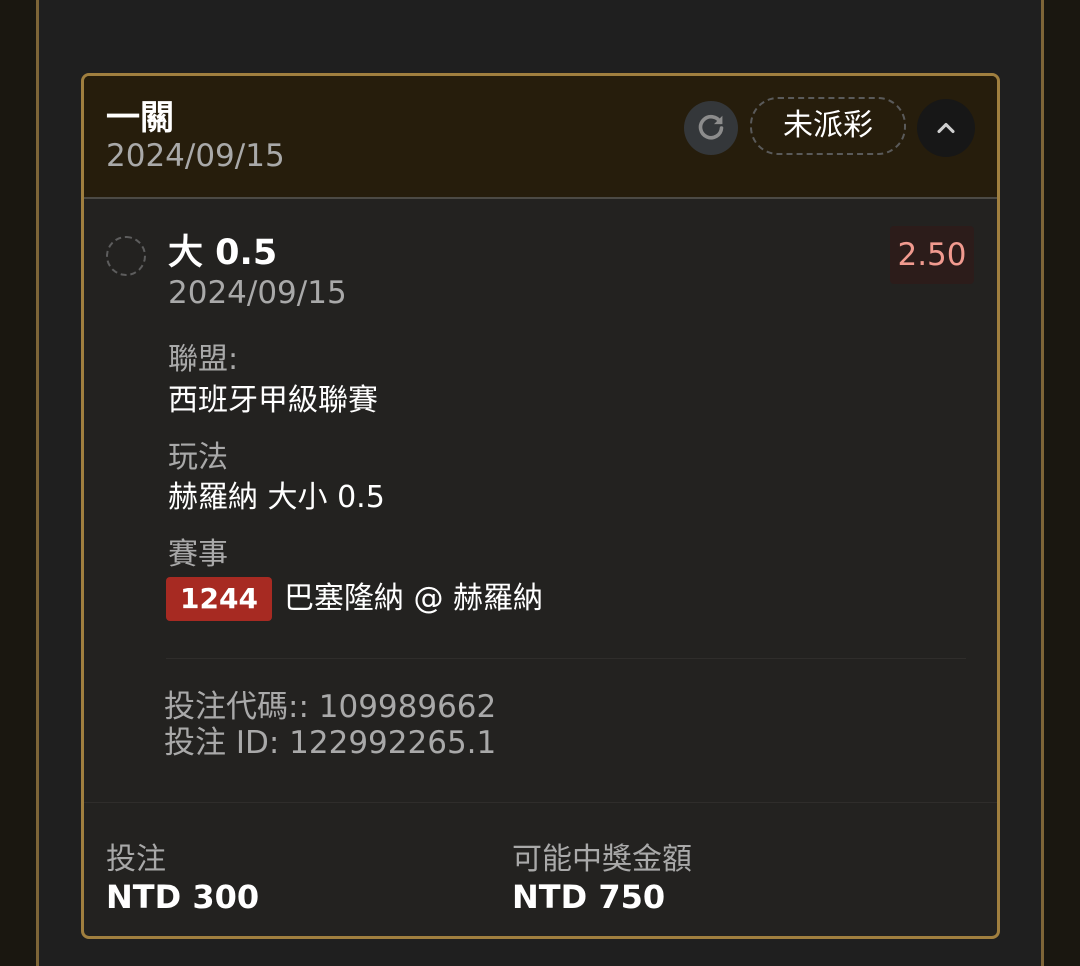  What do you see at coordinates (589, 897) in the screenshot?
I see `potential-payout-value: NTD 750` at bounding box center [589, 897].